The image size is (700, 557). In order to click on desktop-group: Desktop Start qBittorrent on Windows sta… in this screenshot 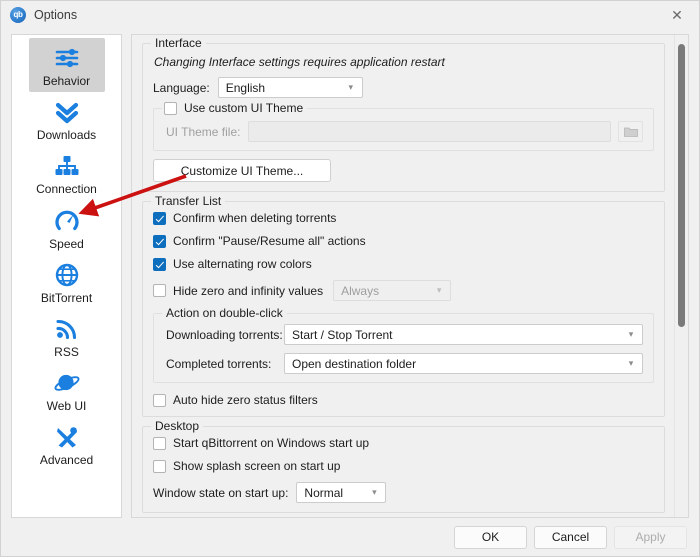, I will do `click(403, 466)`.